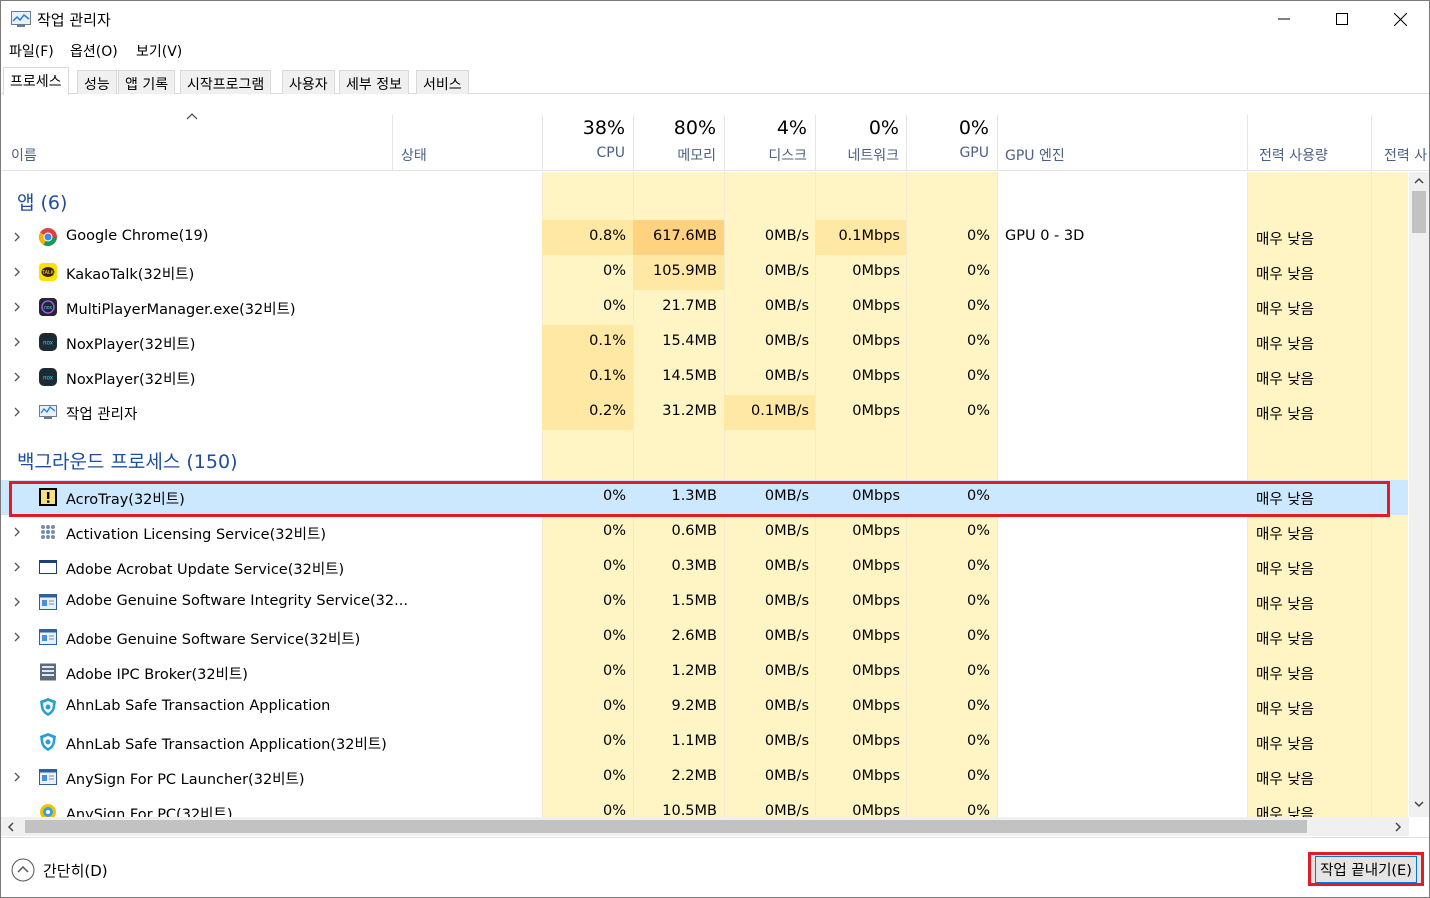  I want to click on close-button, so click(1400, 19).